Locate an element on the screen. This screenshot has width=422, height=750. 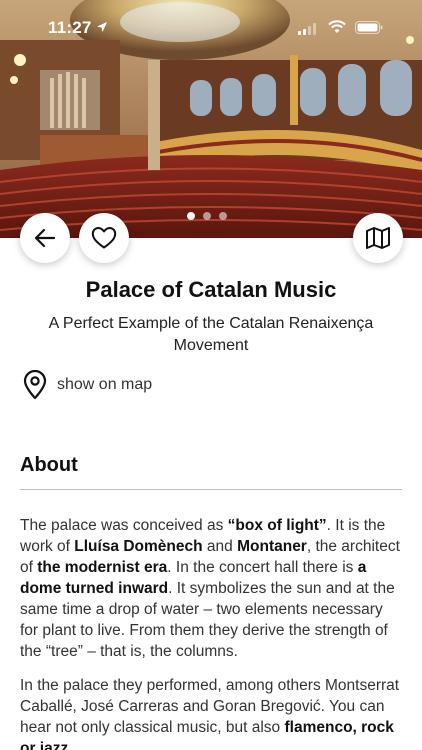
show-on-map-label: show on map is located at coordinates (105, 384).